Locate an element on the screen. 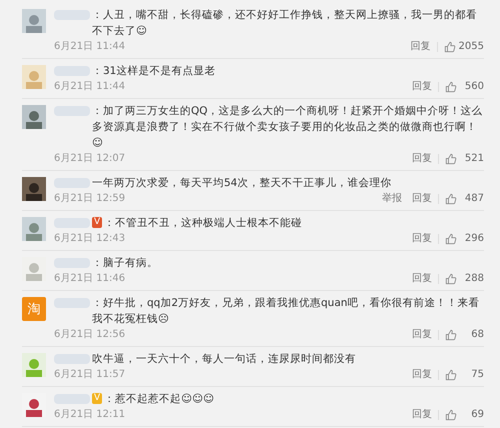  comment-text: ：31这样是不是有点显老 is located at coordinates (154, 71).